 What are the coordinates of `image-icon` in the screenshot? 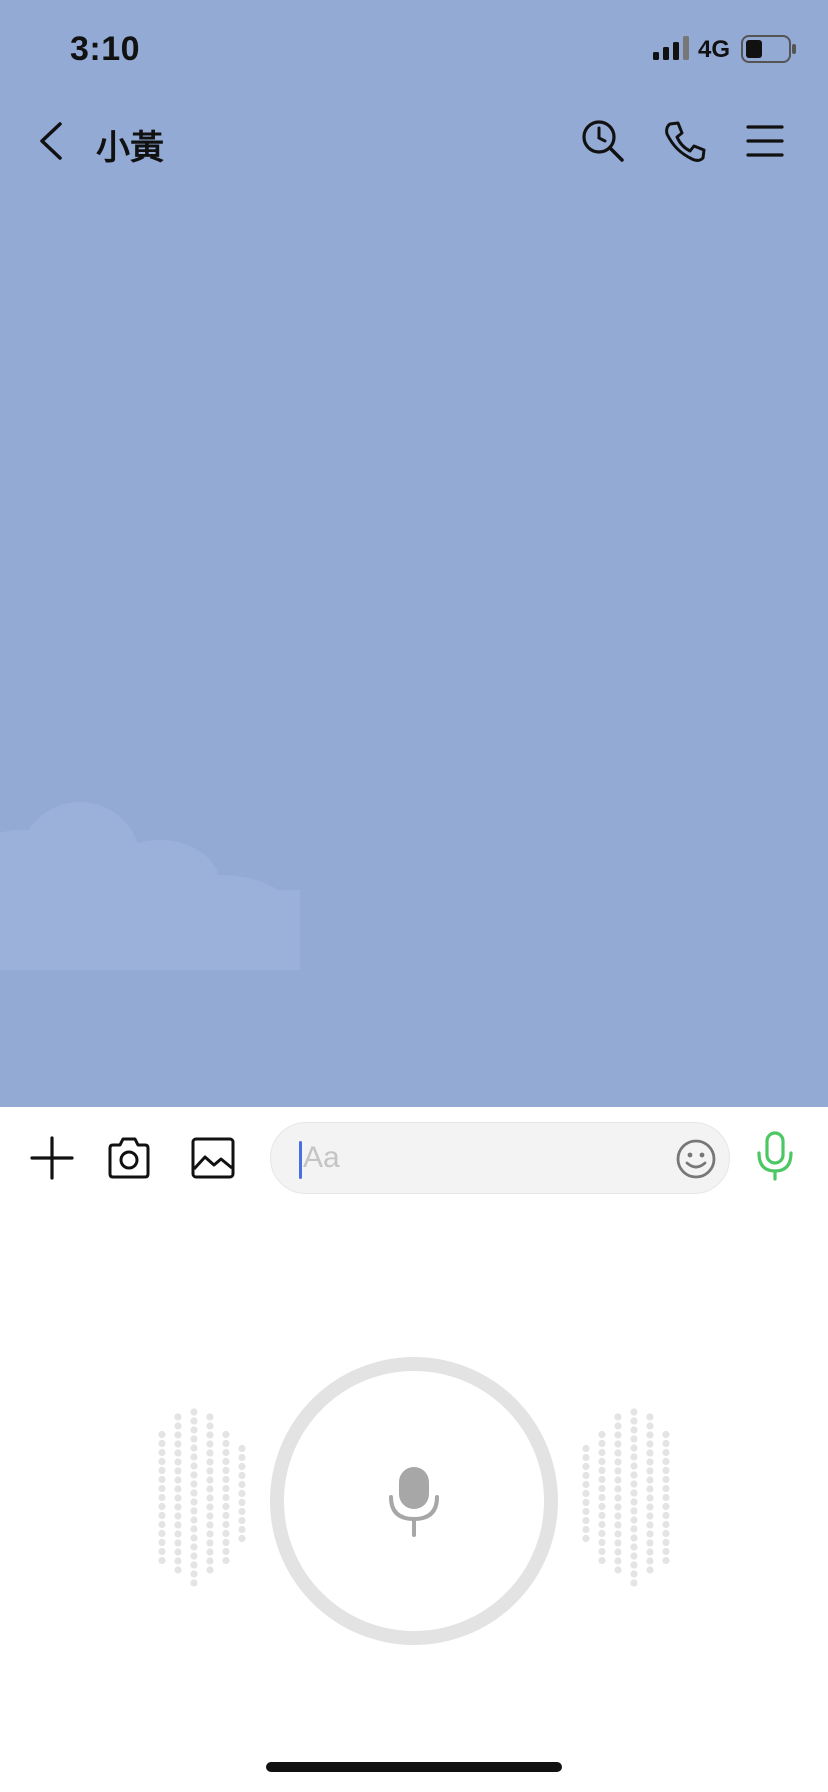 It's located at (213, 1158).